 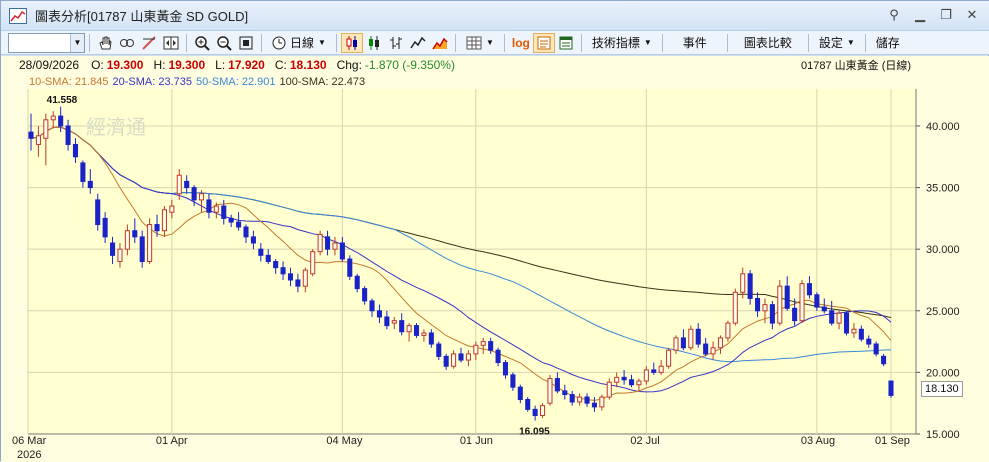 What do you see at coordinates (49, 65) in the screenshot?
I see `info-date: 28/09/2026` at bounding box center [49, 65].